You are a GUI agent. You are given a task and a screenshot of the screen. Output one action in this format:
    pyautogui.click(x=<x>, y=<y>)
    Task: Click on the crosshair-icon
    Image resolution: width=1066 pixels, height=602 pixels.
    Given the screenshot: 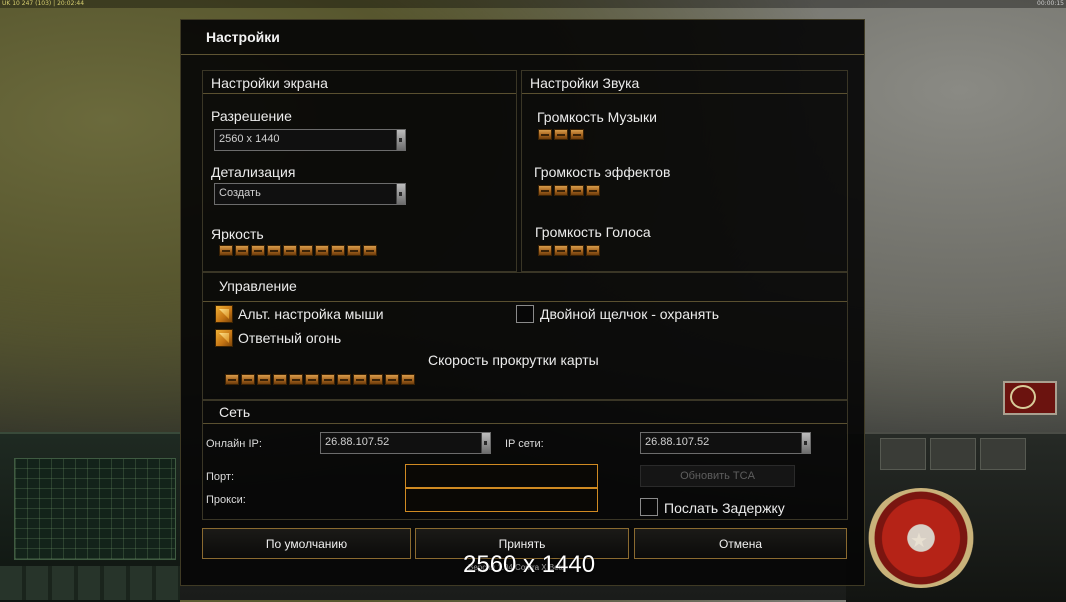 What is the action you would take?
    pyautogui.click(x=1023, y=397)
    